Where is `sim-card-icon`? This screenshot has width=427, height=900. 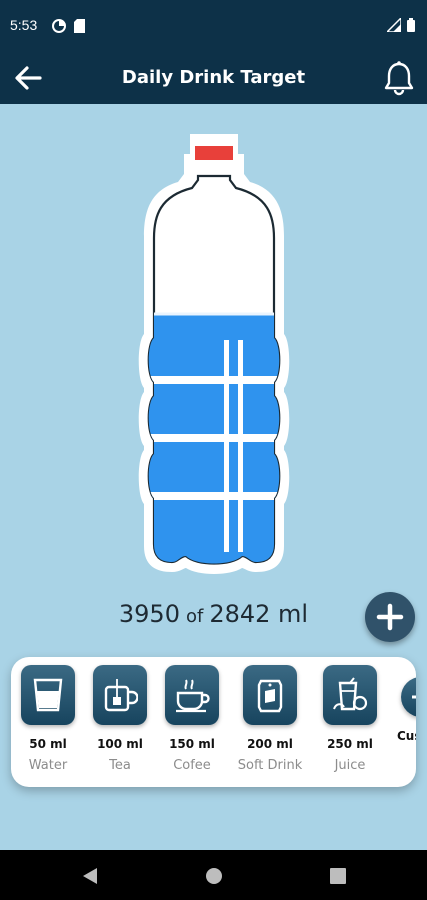 sim-card-icon is located at coordinates (79, 27).